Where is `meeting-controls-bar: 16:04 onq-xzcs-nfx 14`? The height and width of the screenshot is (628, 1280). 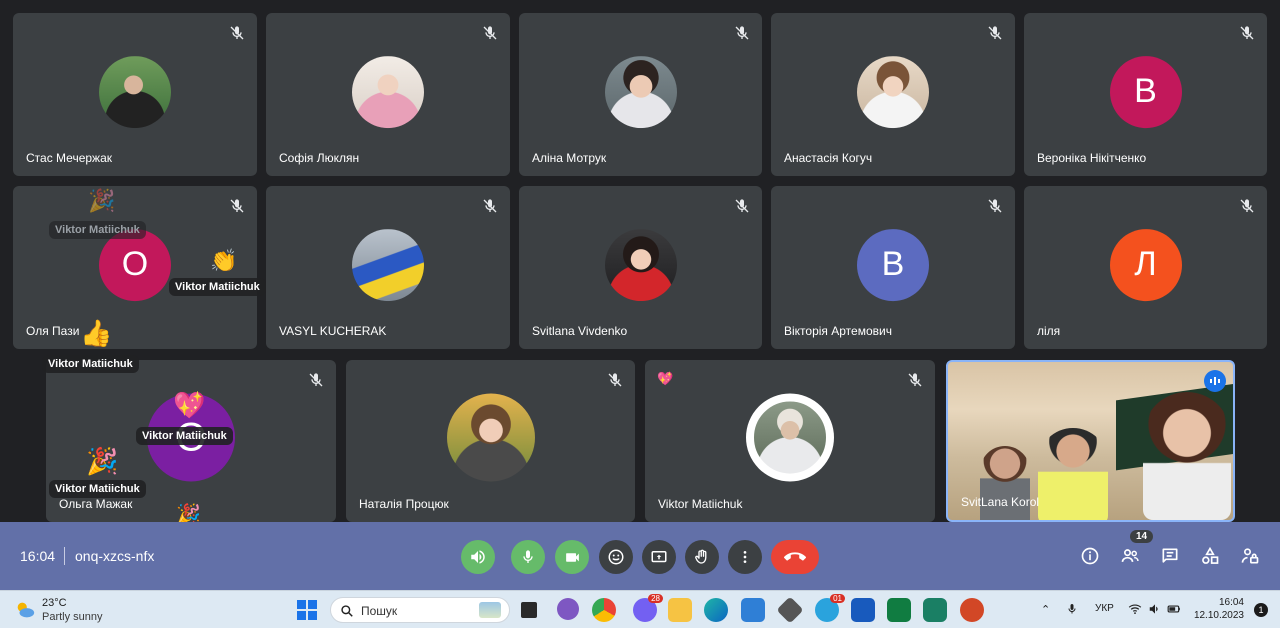
meeting-controls-bar: 16:04 onq-xzcs-nfx 14 is located at coordinates (640, 556).